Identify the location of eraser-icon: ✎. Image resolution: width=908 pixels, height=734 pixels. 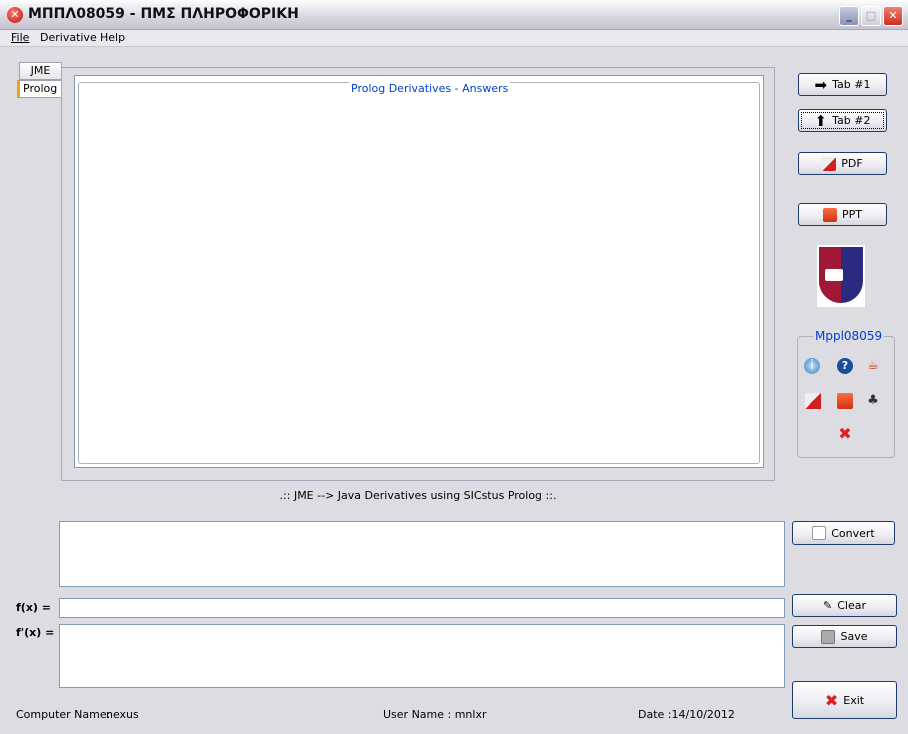
(828, 605).